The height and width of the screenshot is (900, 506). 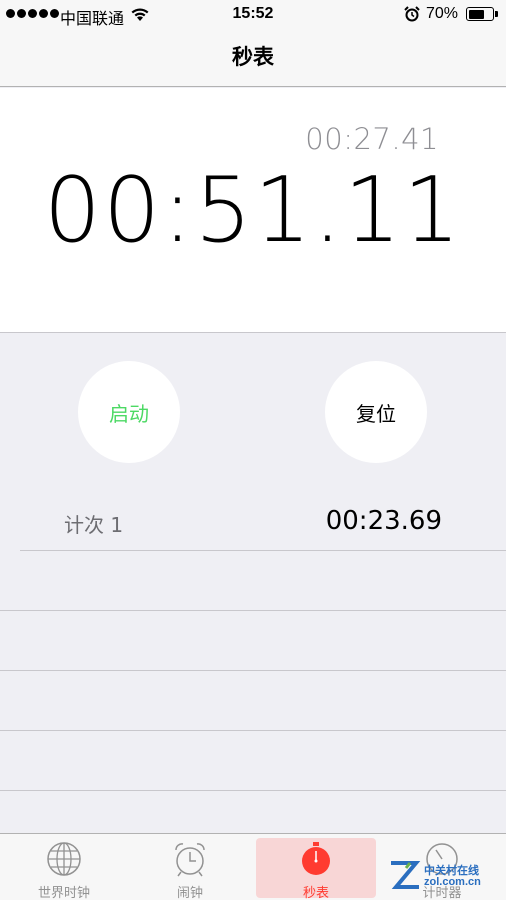 I want to click on zol-logo-icon, so click(x=406, y=875).